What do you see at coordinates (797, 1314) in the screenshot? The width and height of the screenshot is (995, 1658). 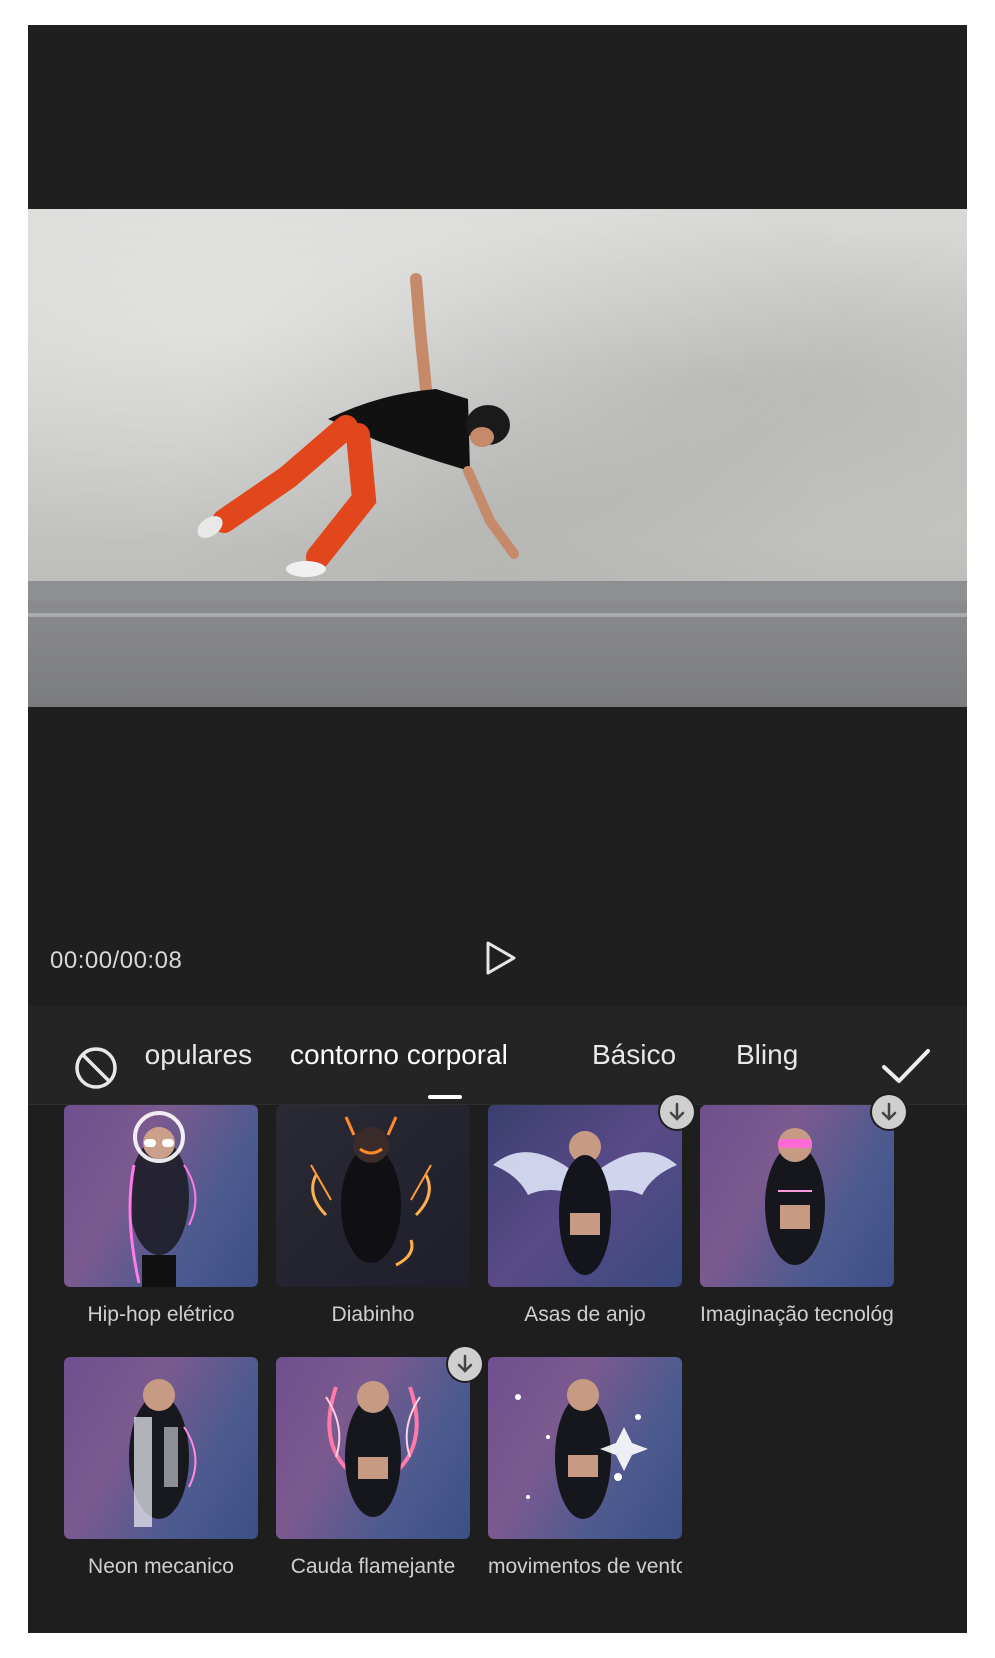 I see `effect-name: Imaginação tecnológica` at bounding box center [797, 1314].